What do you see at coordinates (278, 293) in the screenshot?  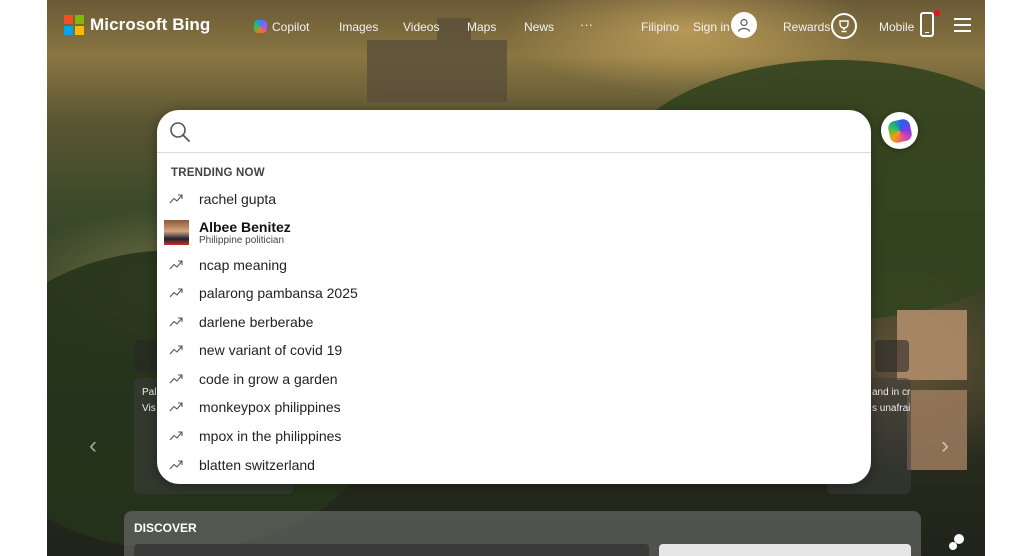 I see `suggestion-text: palarong pambansa 2025` at bounding box center [278, 293].